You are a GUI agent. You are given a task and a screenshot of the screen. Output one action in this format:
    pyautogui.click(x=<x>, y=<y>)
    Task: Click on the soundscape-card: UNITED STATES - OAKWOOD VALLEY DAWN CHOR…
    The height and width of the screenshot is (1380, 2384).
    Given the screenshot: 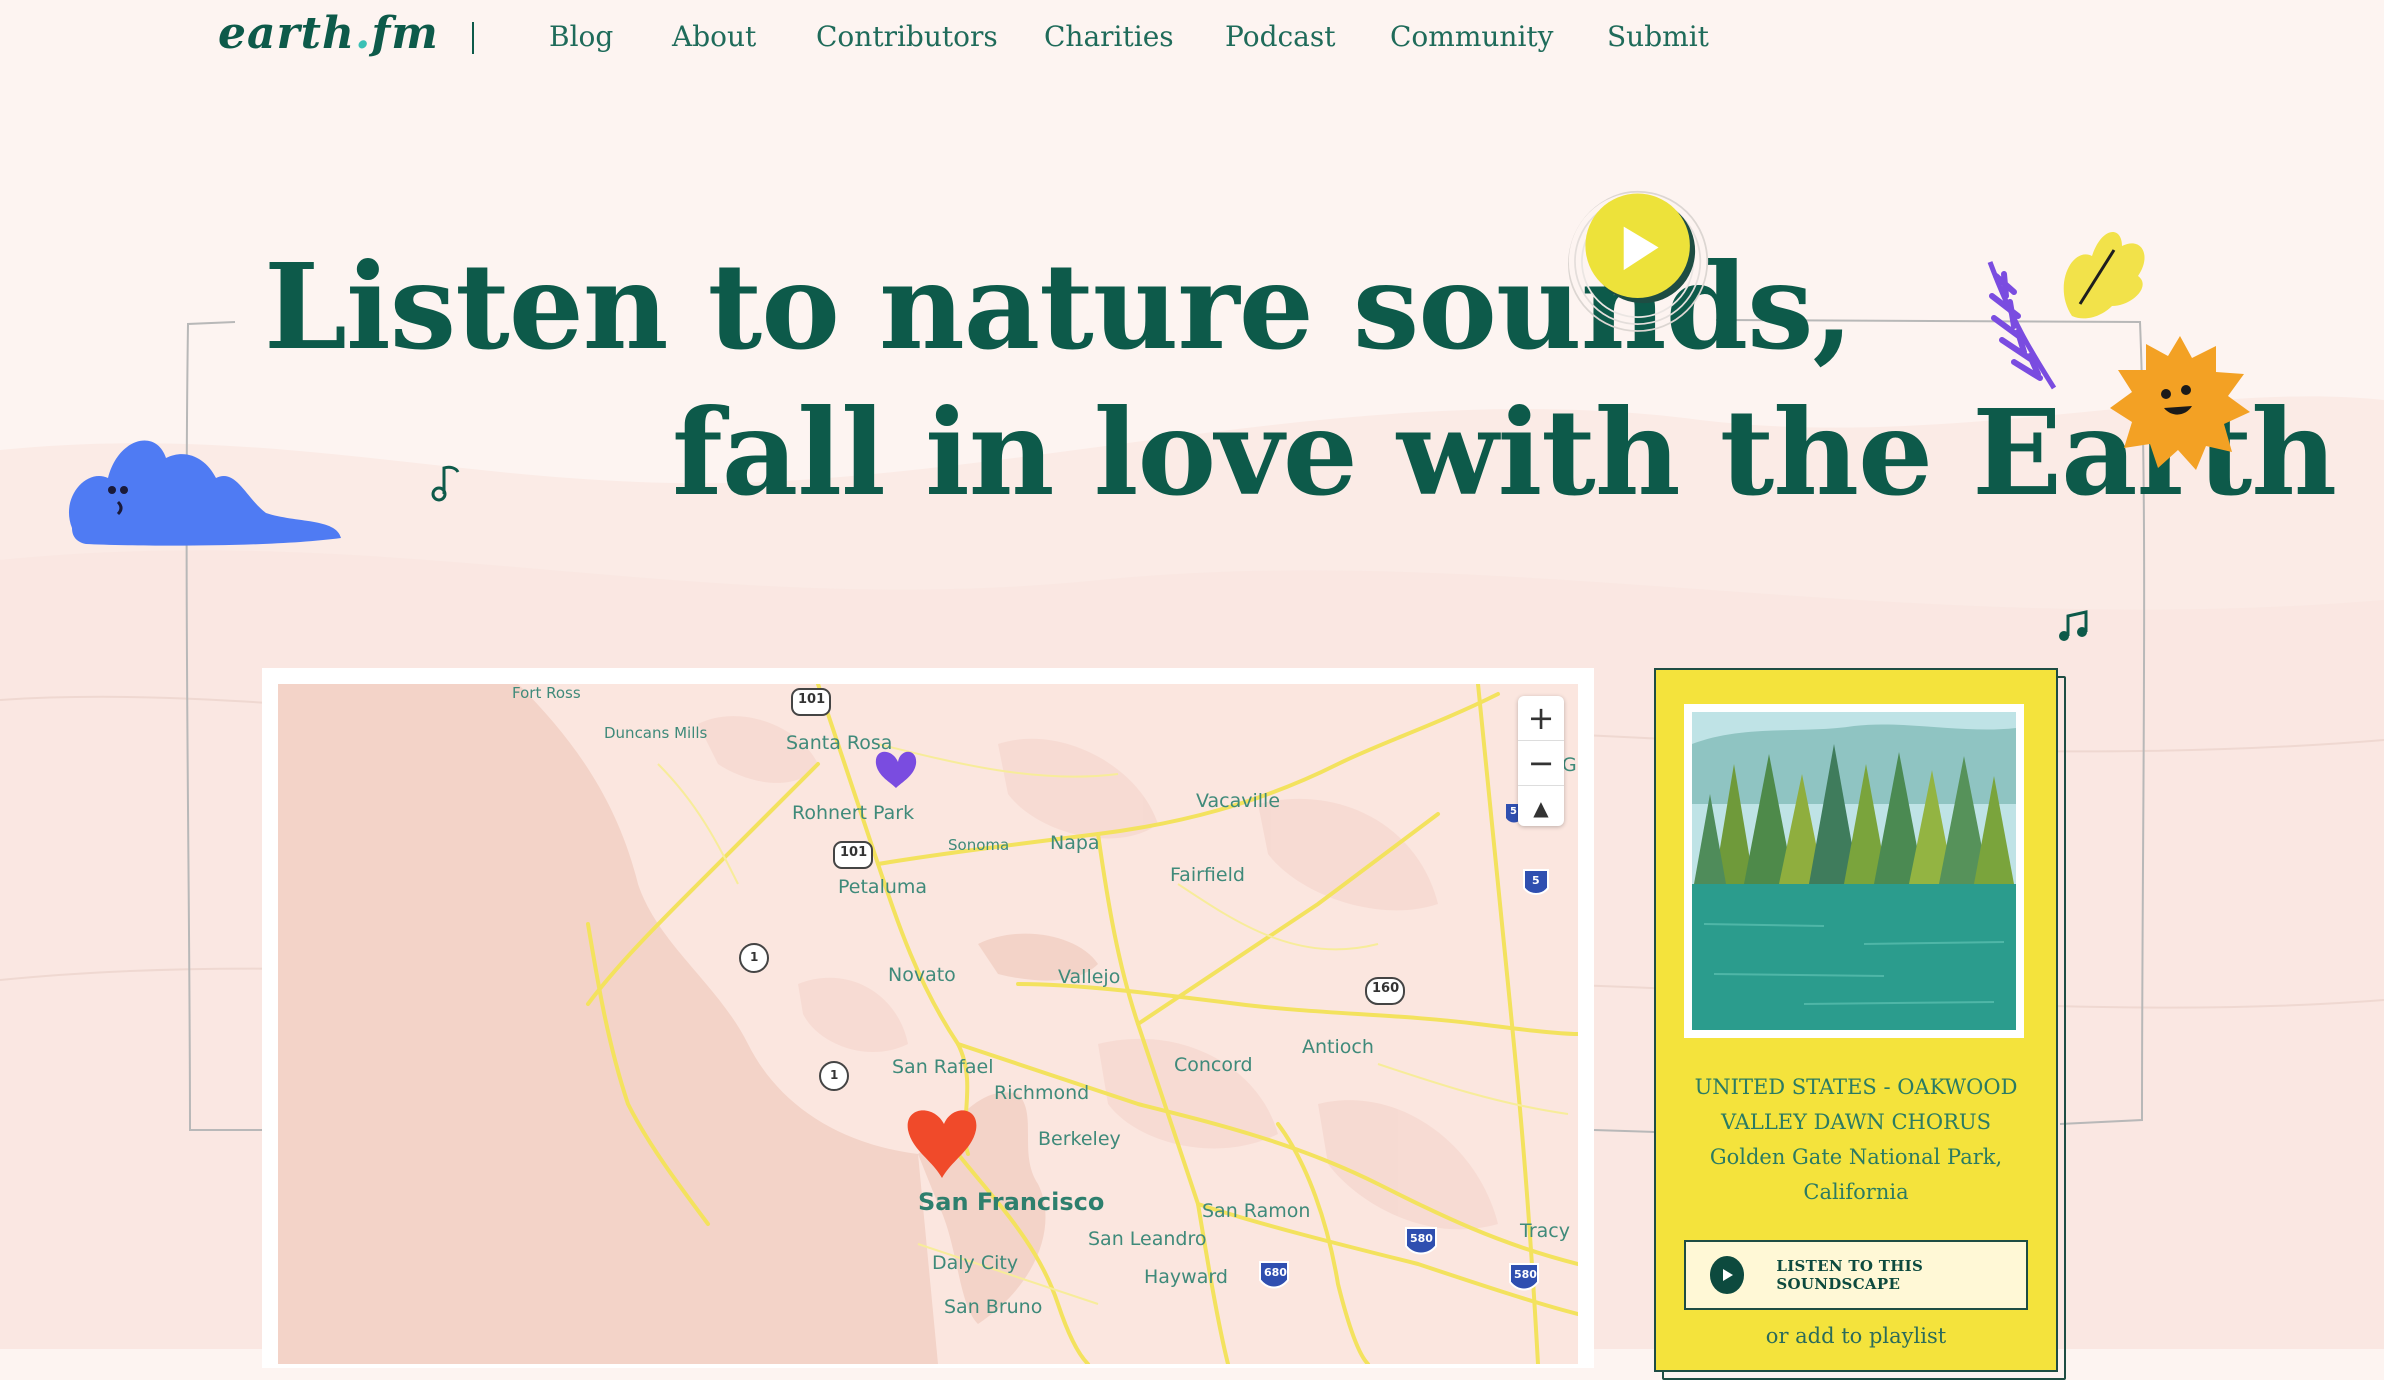 What is the action you would take?
    pyautogui.click(x=1856, y=1020)
    